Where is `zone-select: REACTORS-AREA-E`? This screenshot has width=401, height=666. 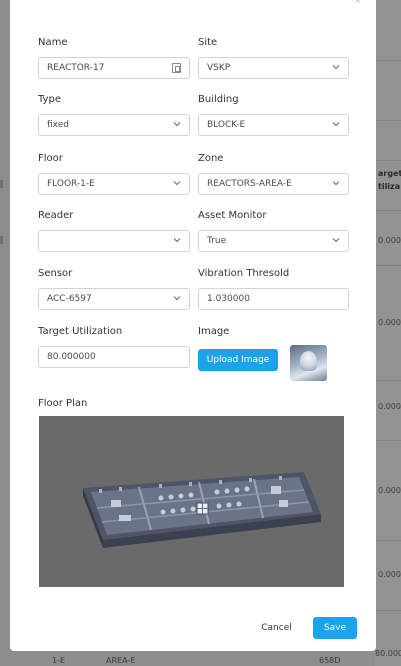 zone-select: REACTORS-AREA-E is located at coordinates (273, 184).